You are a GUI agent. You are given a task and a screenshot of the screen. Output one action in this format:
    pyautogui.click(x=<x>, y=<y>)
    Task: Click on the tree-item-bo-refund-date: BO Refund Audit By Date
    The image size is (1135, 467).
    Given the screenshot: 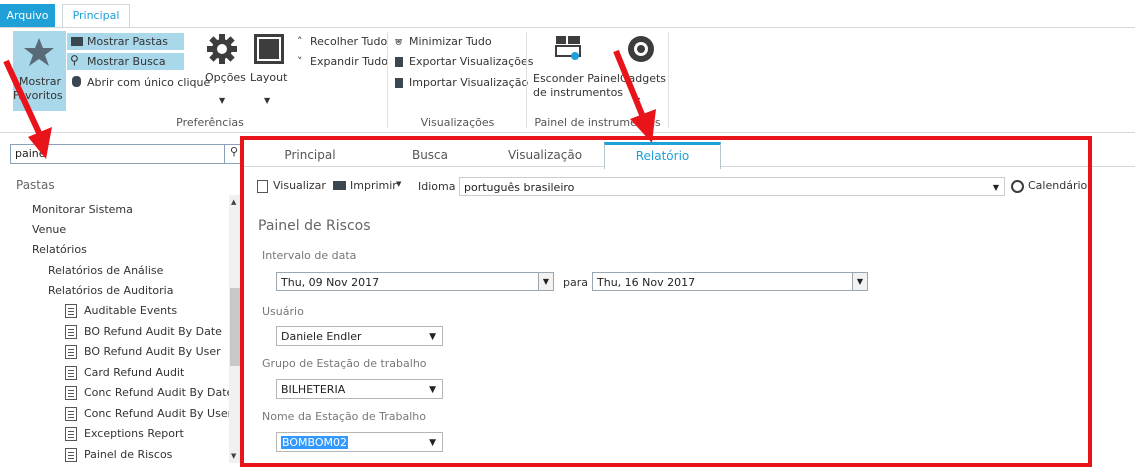 What is the action you would take?
    pyautogui.click(x=153, y=331)
    